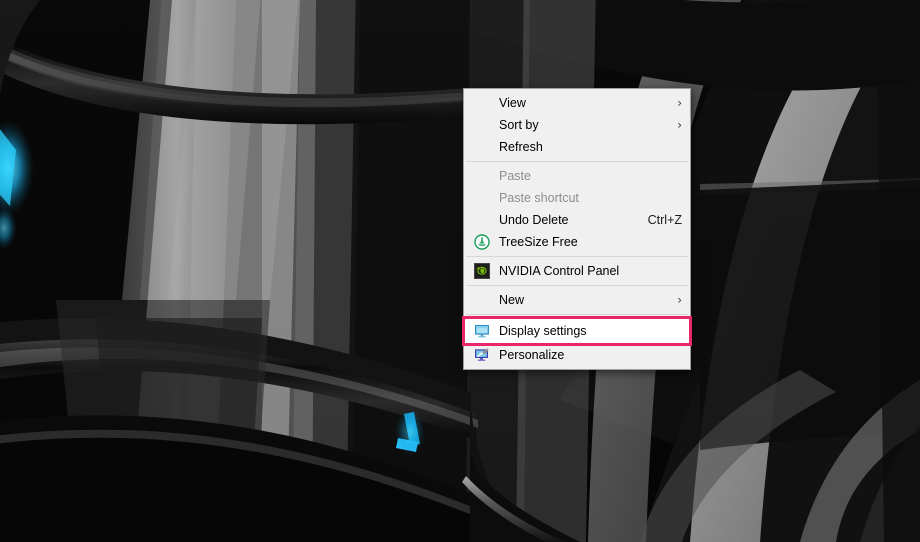  Describe the element at coordinates (577, 125) in the screenshot. I see `menu-item-sort-by: Sort by ›` at that location.